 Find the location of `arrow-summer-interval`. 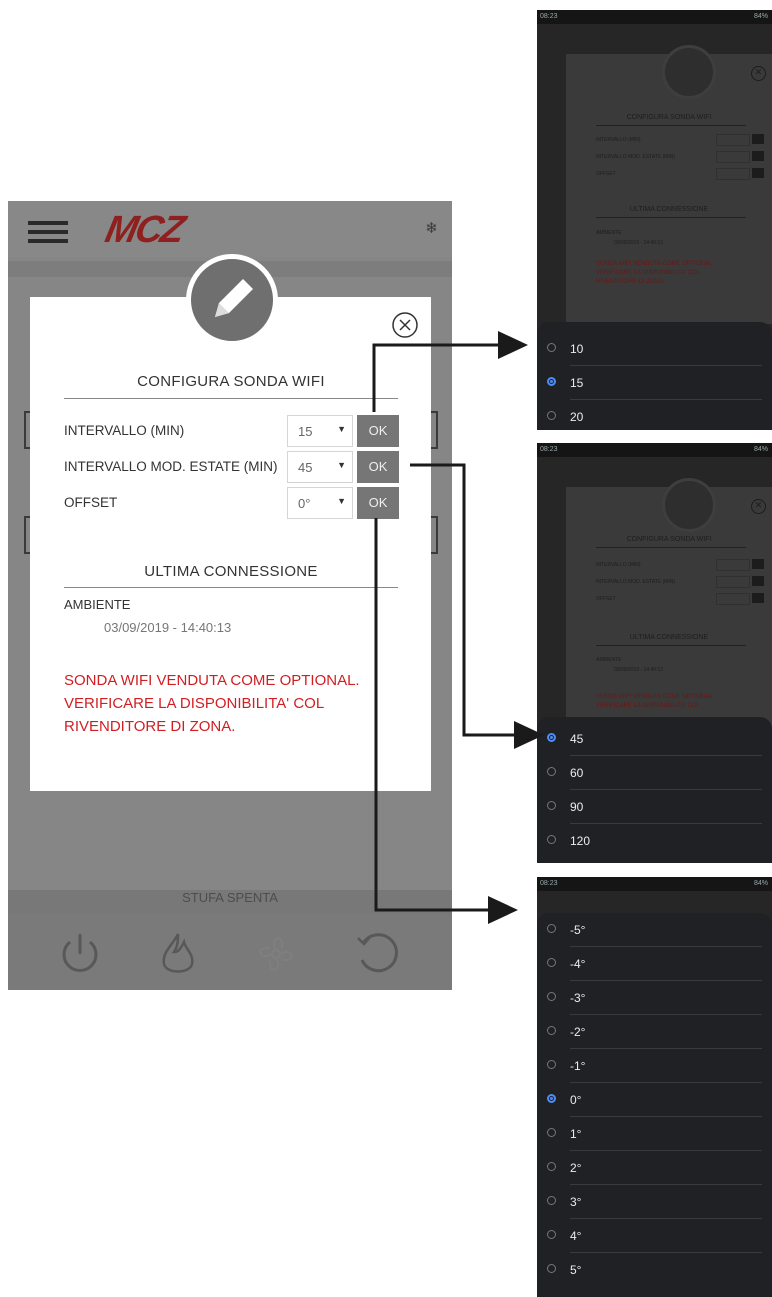

arrow-summer-interval is located at coordinates (464, 600).